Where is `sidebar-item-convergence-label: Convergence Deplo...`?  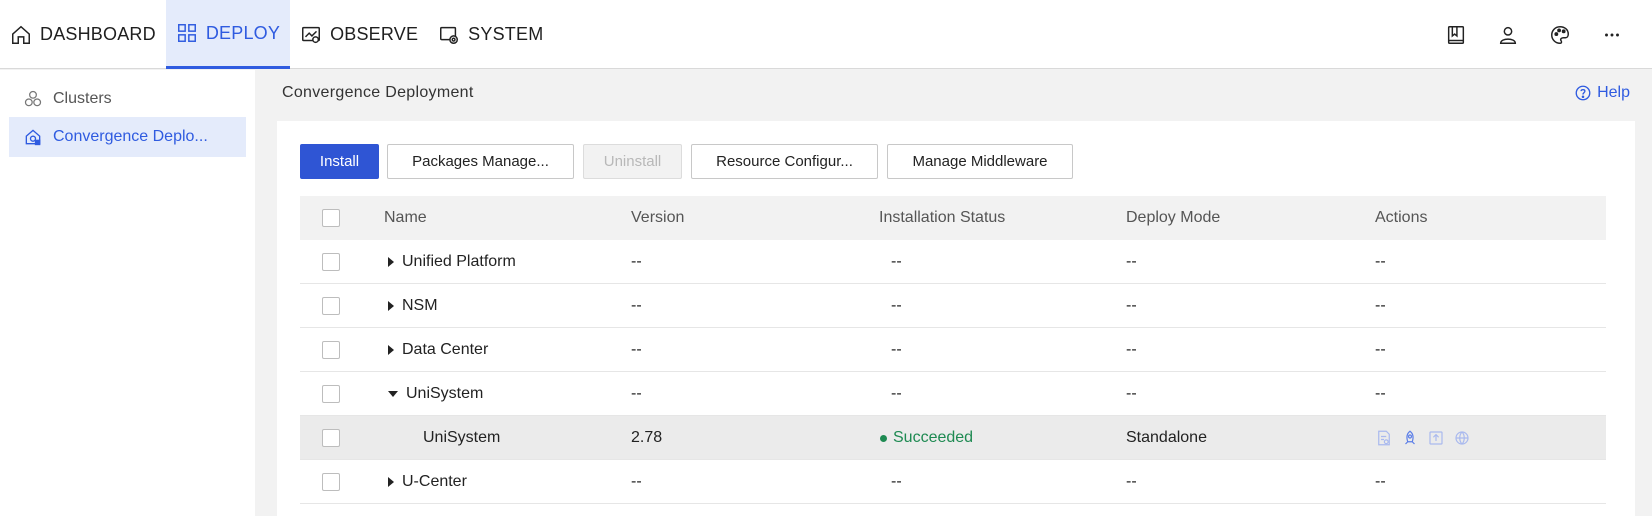
sidebar-item-convergence-label: Convergence Deplo... is located at coordinates (130, 136).